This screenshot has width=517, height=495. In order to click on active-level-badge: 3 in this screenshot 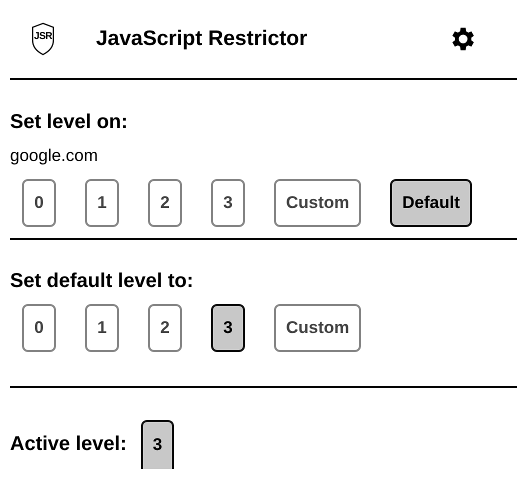, I will do `click(157, 444)`.